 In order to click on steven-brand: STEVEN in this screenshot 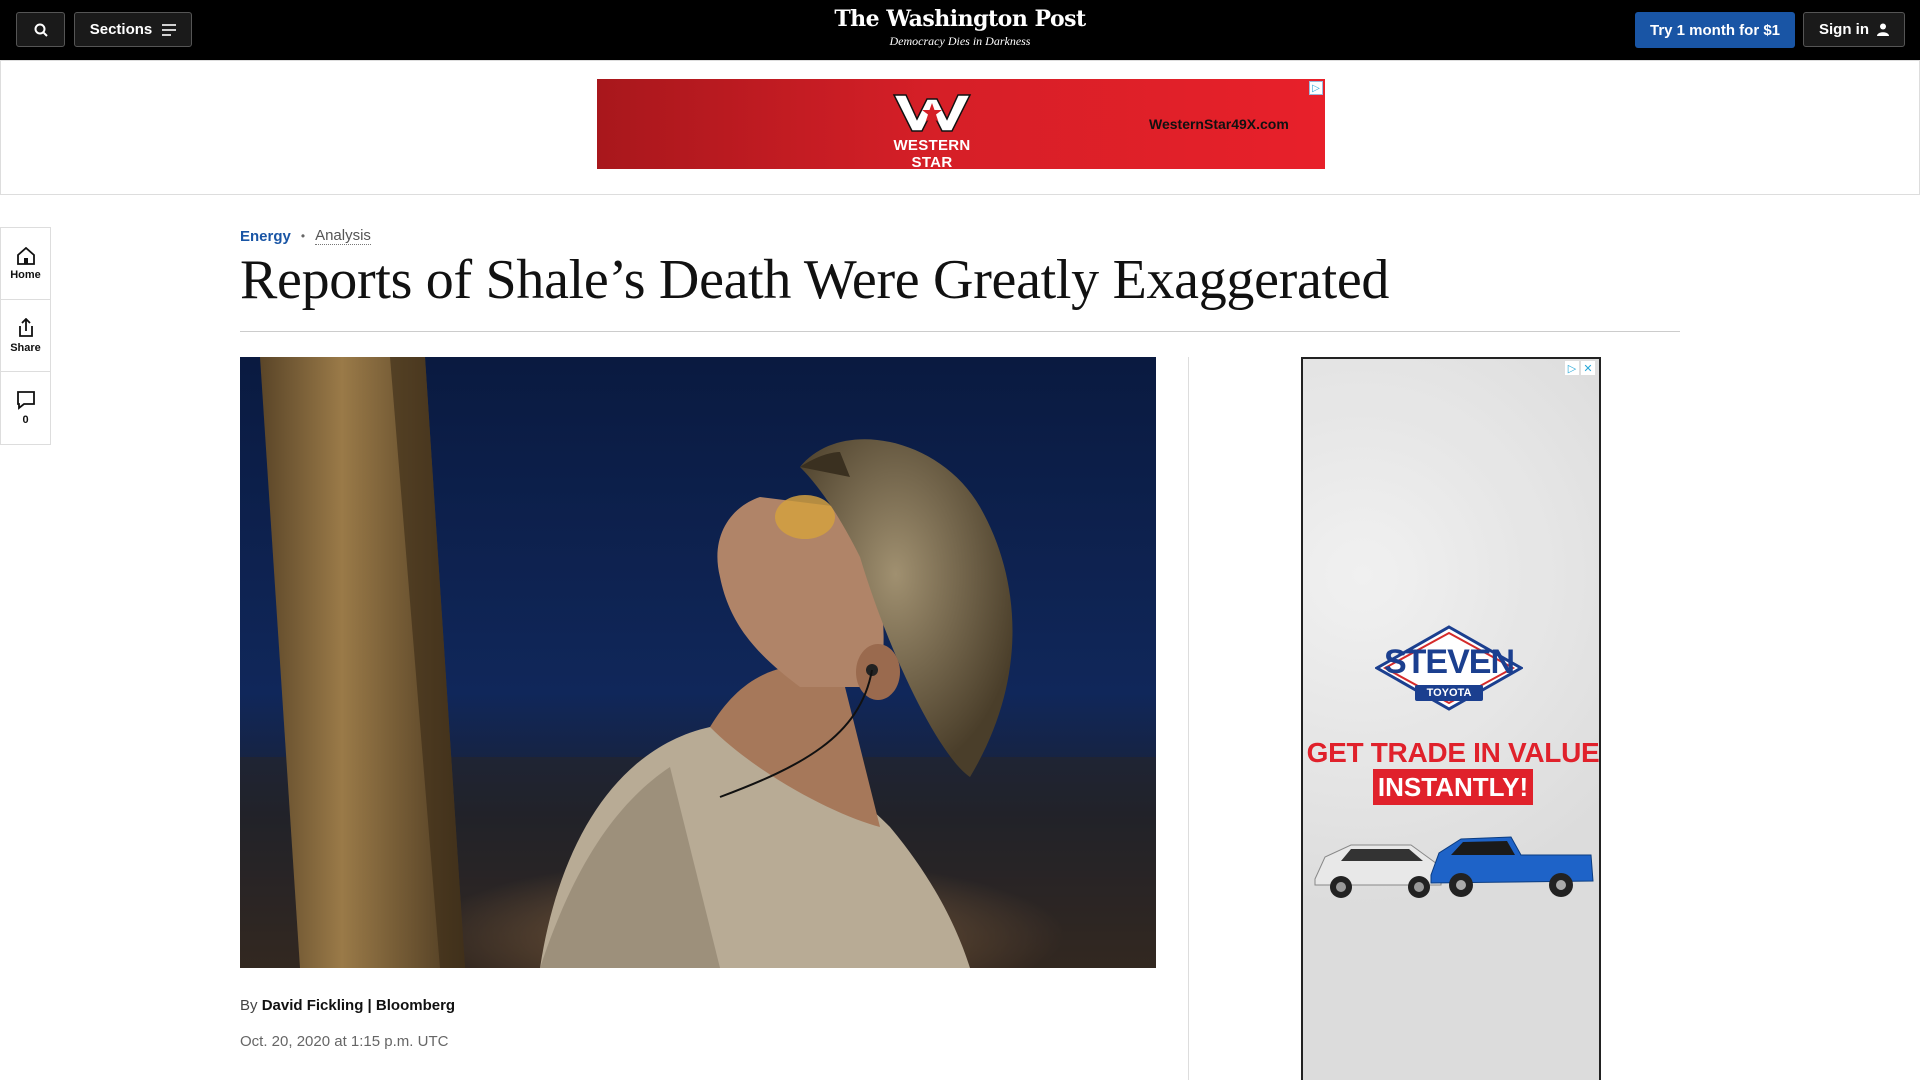, I will do `click(1449, 662)`.